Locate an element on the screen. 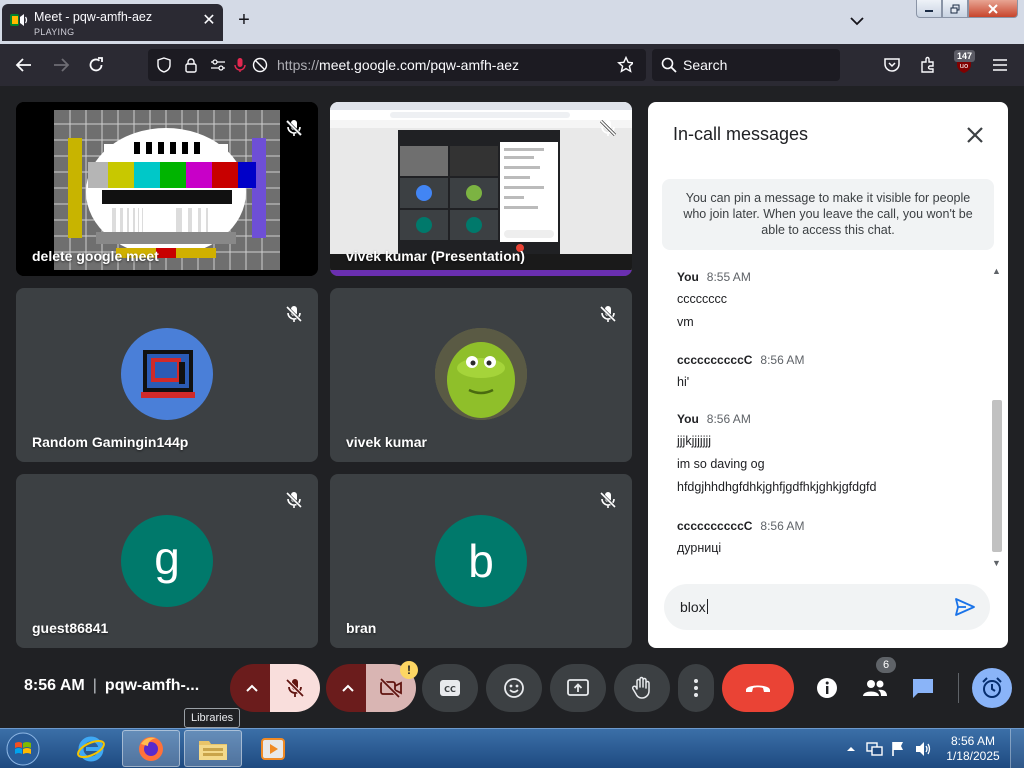  video-options-button is located at coordinates (348, 688).